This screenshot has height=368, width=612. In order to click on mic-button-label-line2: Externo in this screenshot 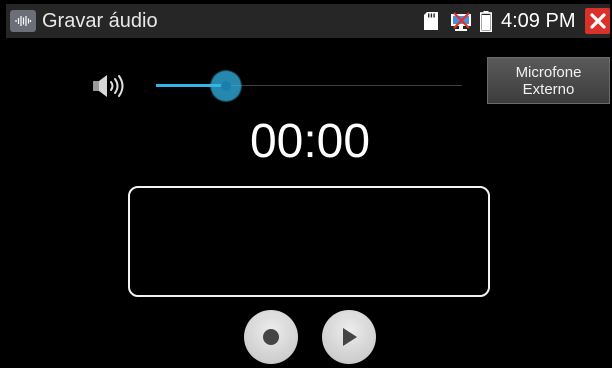, I will do `click(548, 89)`.